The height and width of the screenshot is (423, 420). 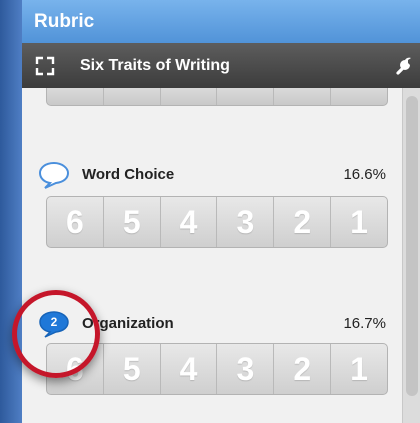 I want to click on previous-trait-scores, so click(x=217, y=97).